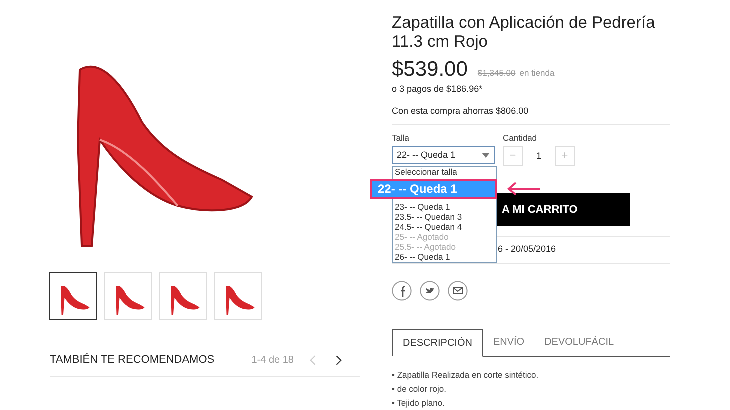 This screenshot has width=730, height=410. Describe the element at coordinates (497, 73) in the screenshot. I see `old-price: $1,345.00` at that location.